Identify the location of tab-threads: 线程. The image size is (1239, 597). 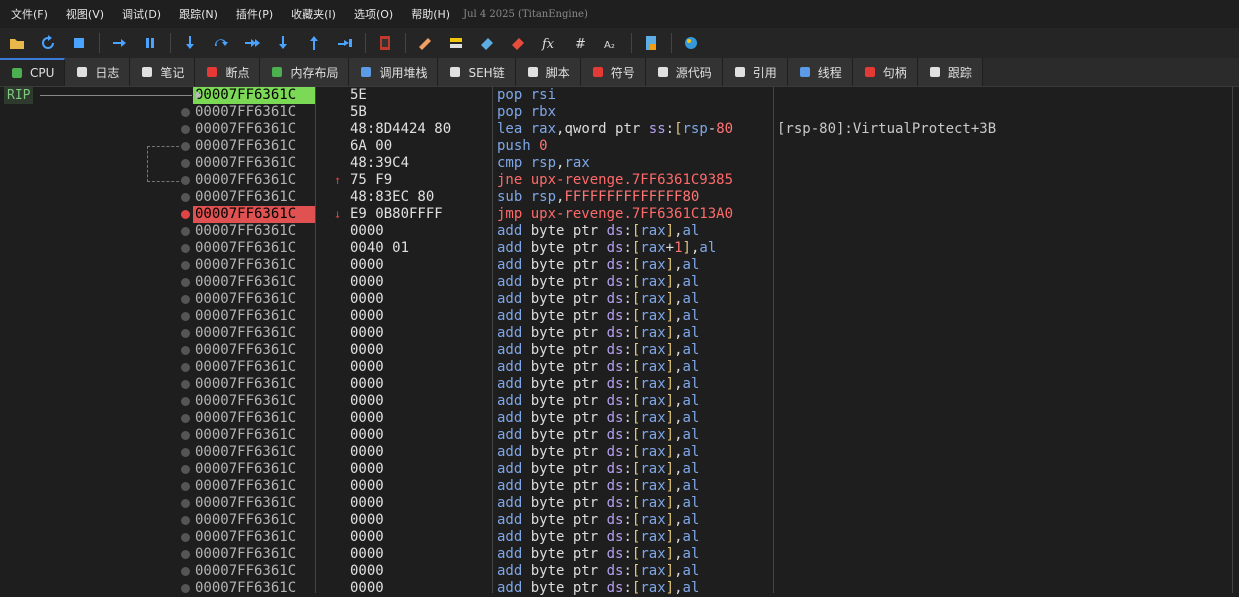
(820, 72).